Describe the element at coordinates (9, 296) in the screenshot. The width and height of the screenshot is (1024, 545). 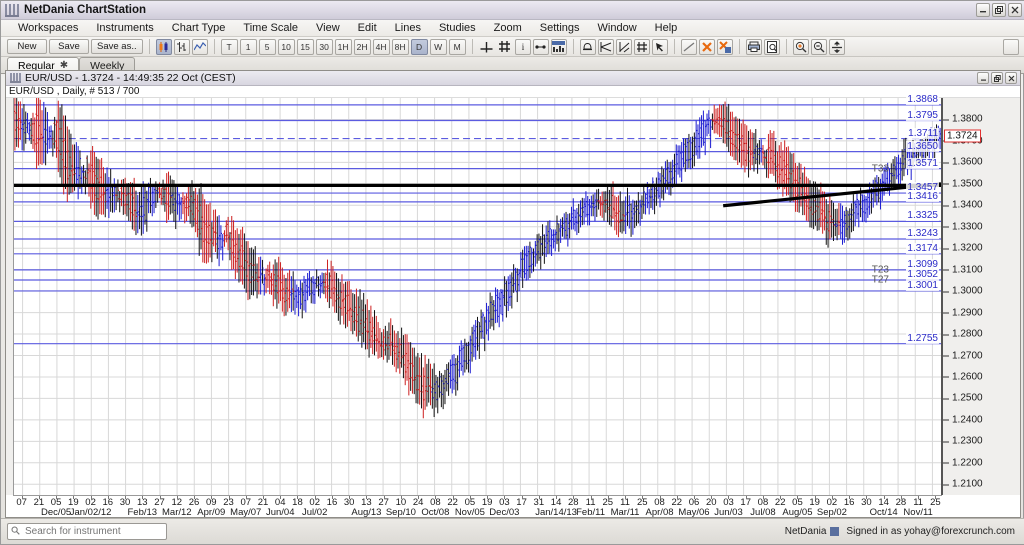
I see `chart-left-gutter` at that location.